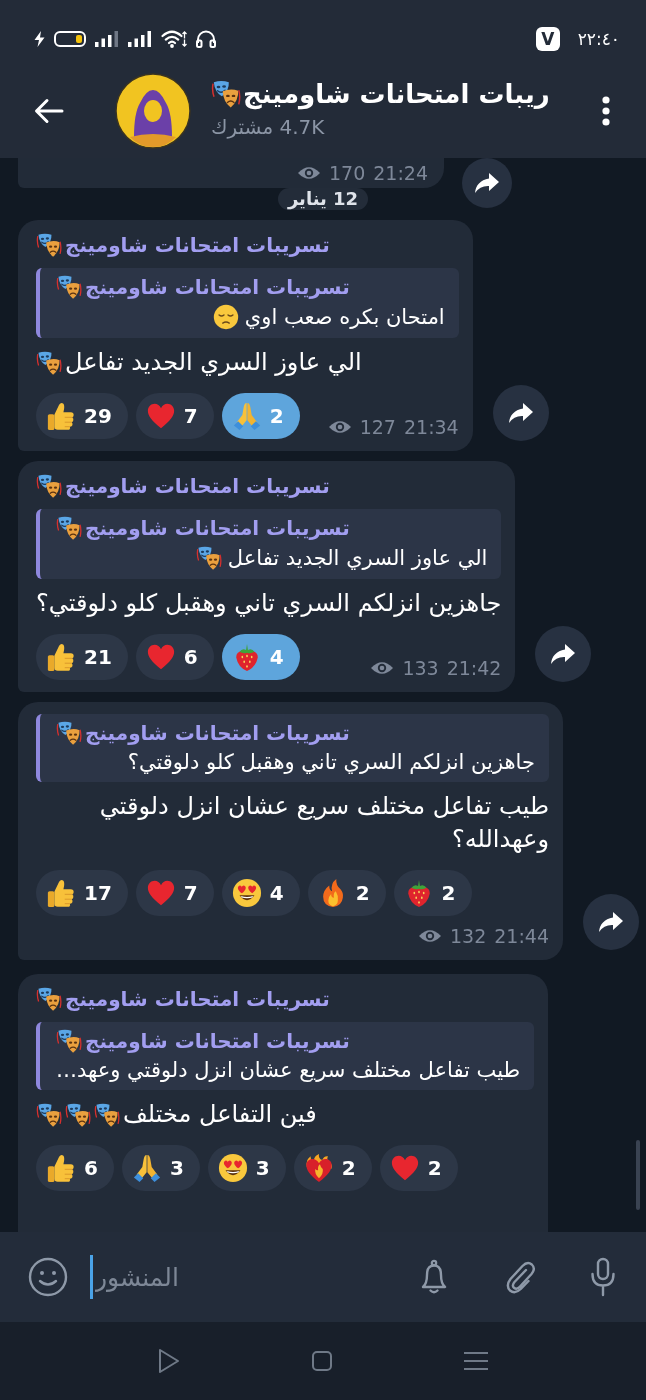  What do you see at coordinates (322, 1361) in the screenshot?
I see `square-icon` at bounding box center [322, 1361].